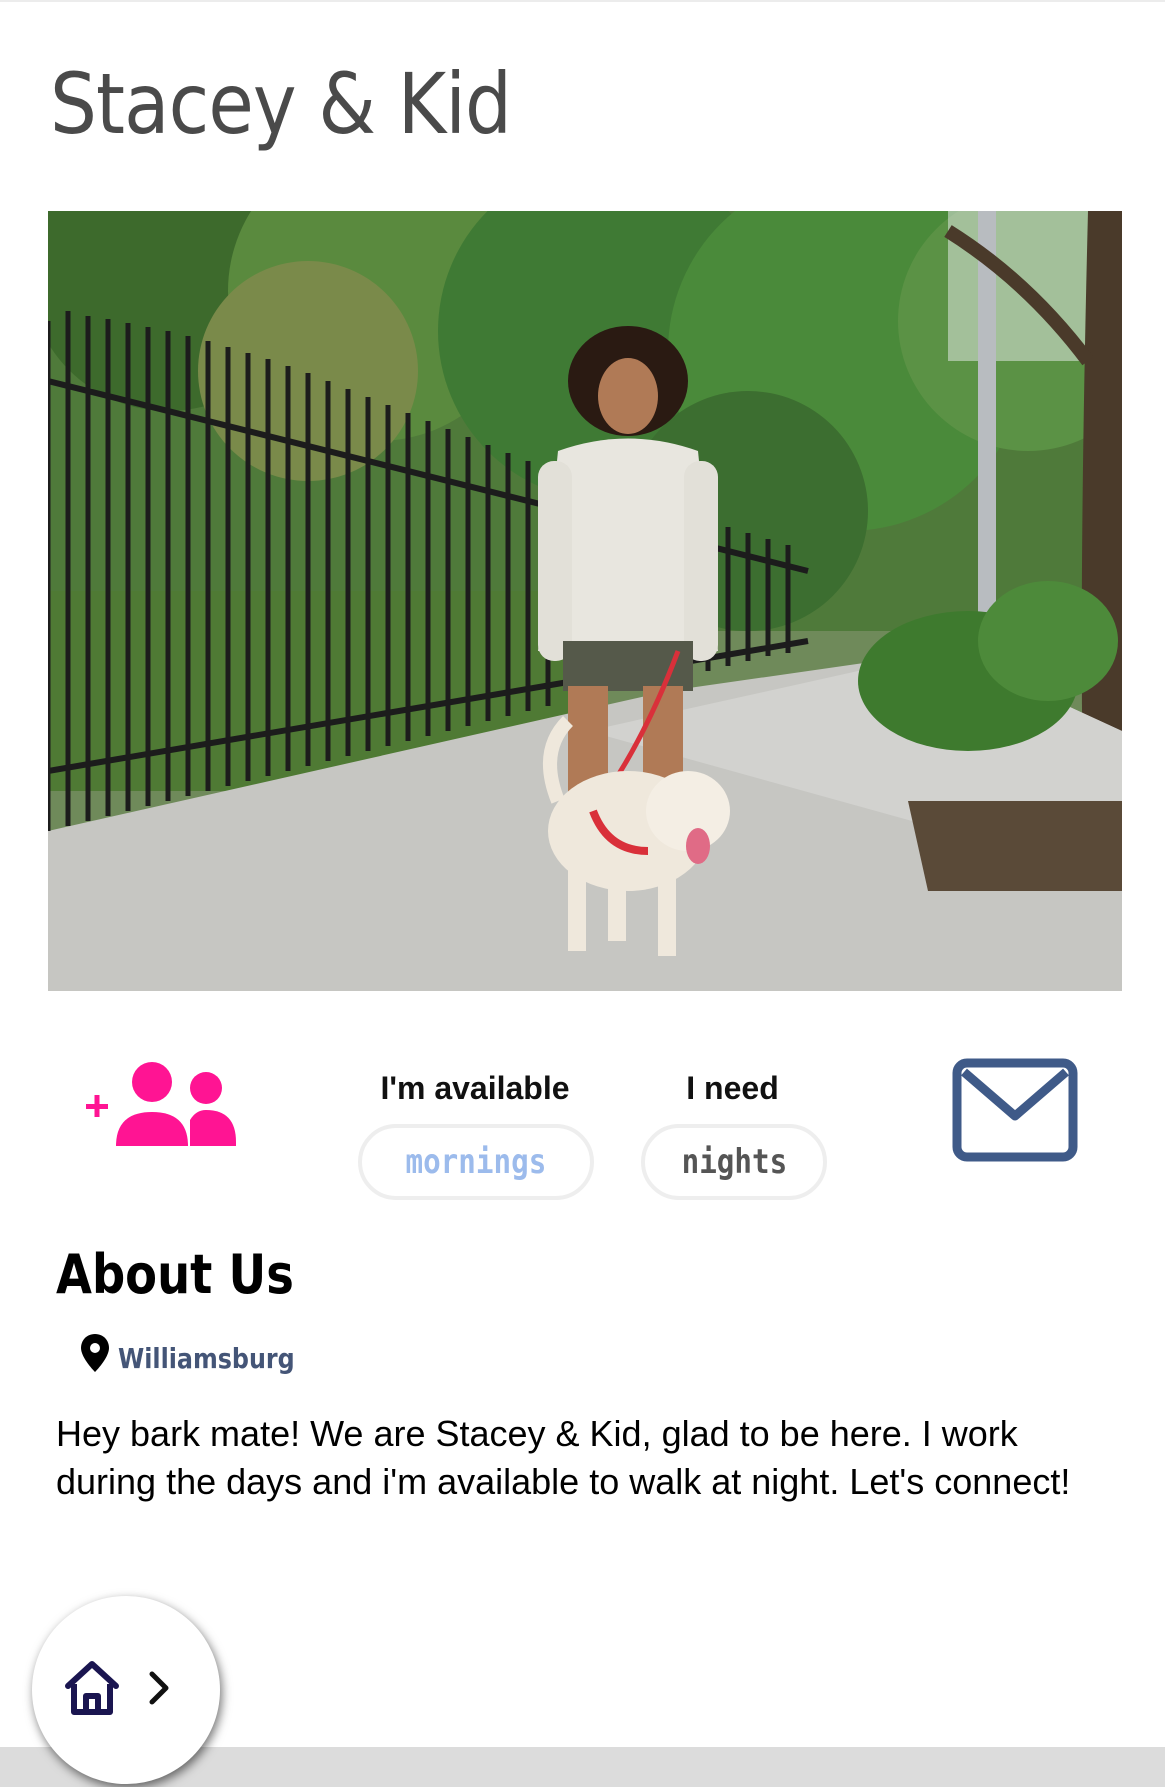 Image resolution: width=1165 pixels, height=1787 pixels. I want to click on page-title: Stacey & Kid, so click(281, 104).